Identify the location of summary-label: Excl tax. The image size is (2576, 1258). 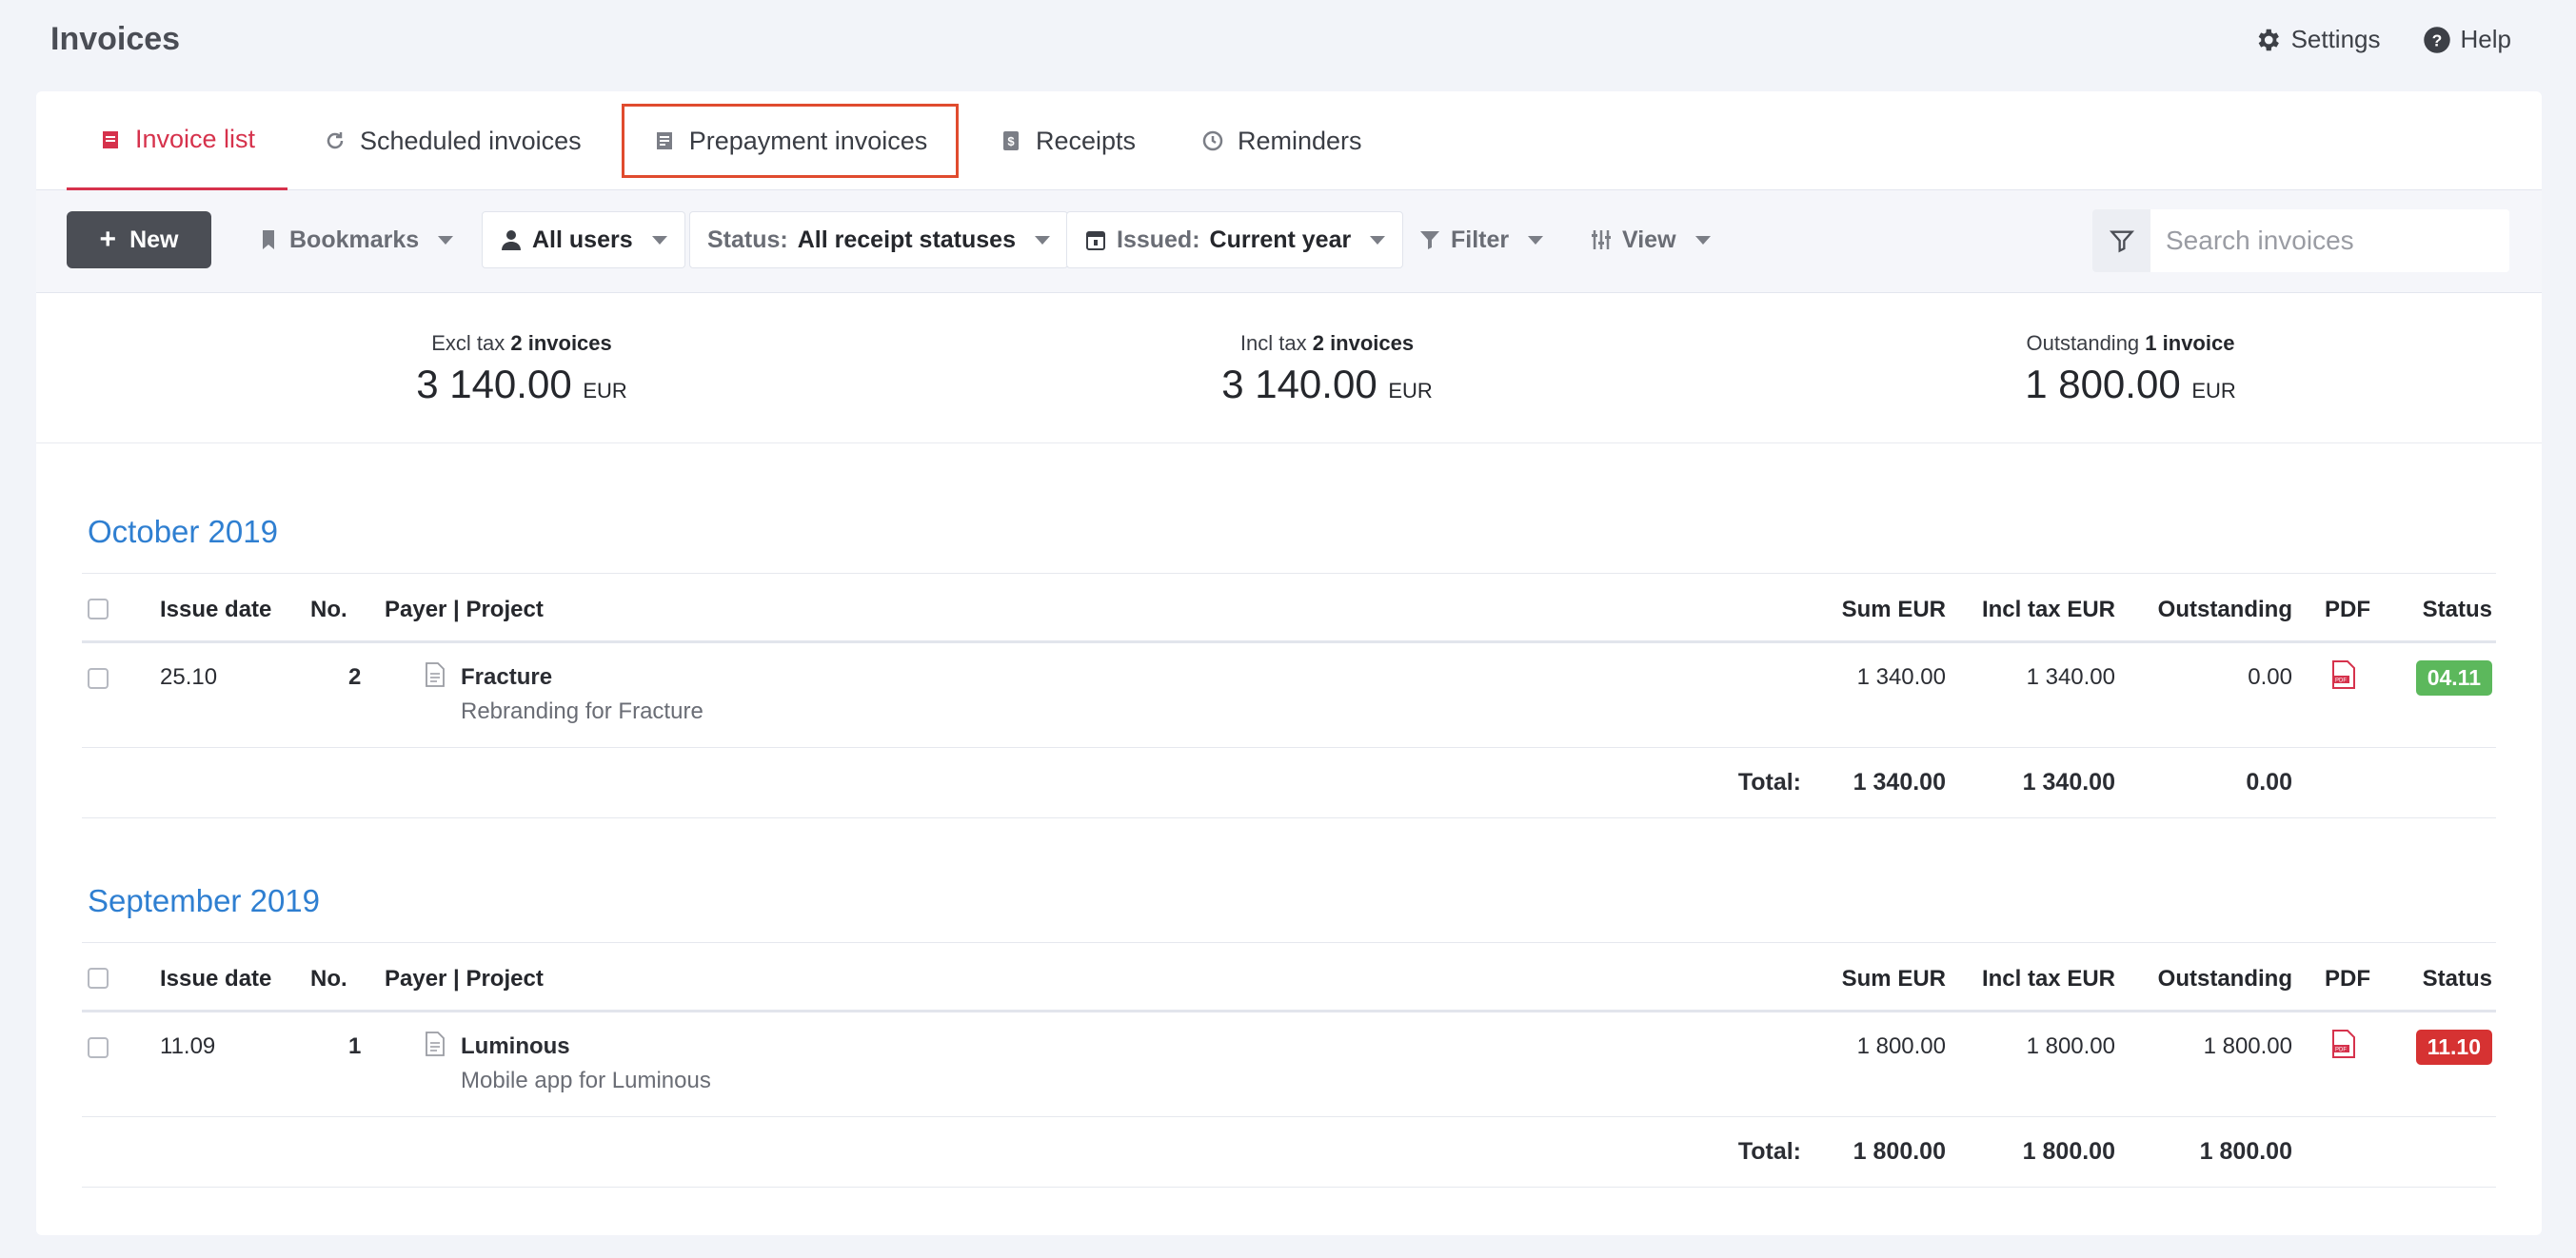
(468, 343).